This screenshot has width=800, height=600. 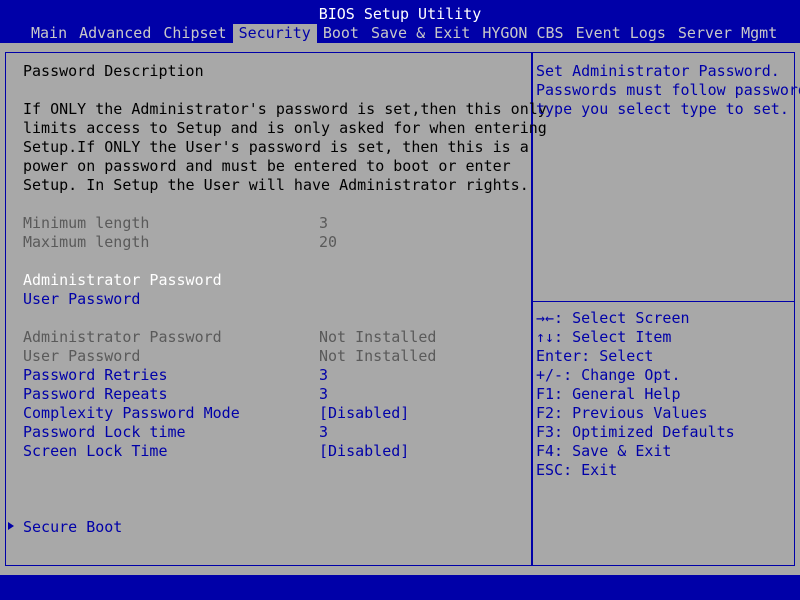 I want to click on tab-save-exit: Save & Exit, so click(x=420, y=33).